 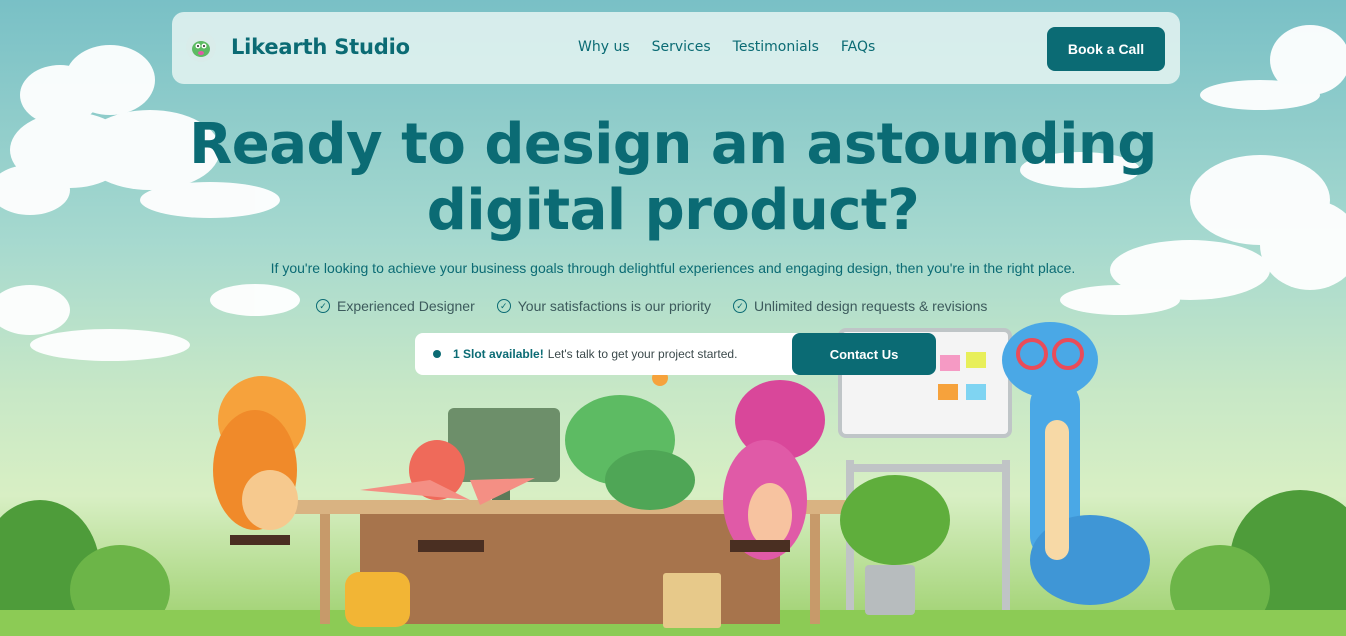 I want to click on nav-link-testimonials: Testimonials, so click(x=776, y=47).